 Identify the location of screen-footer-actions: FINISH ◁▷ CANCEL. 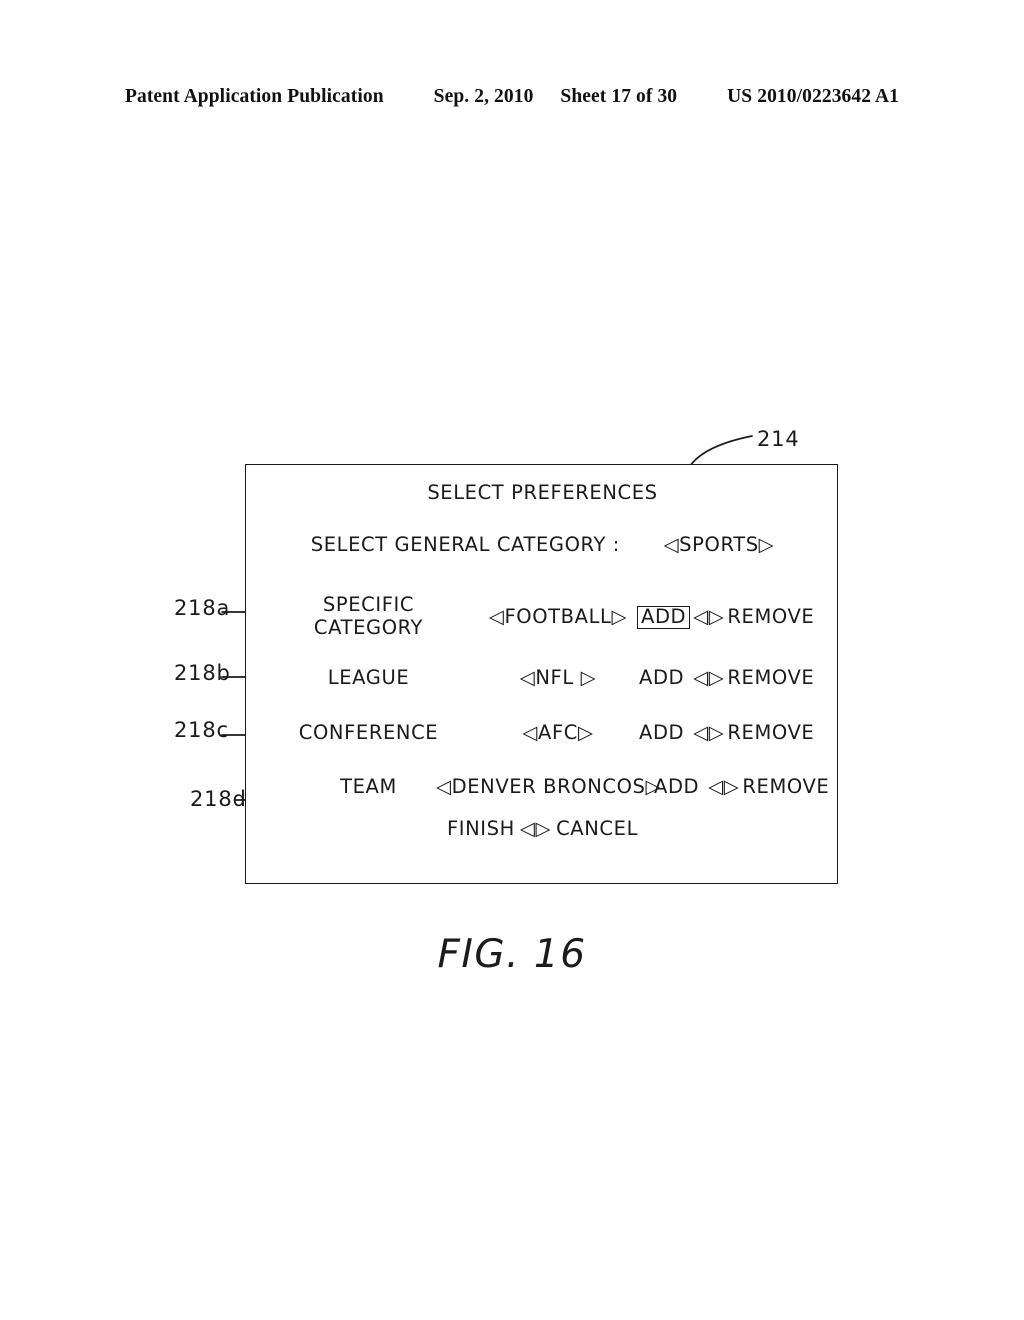
(542, 828).